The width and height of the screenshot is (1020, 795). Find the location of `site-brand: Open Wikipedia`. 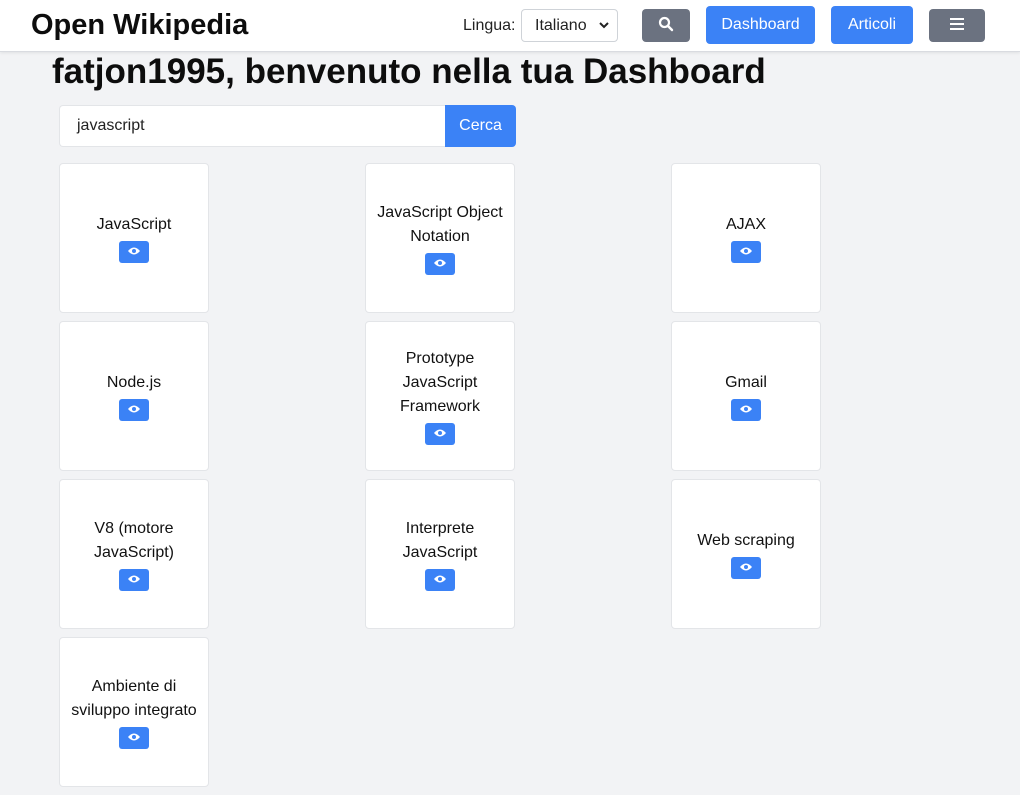

site-brand: Open Wikipedia is located at coordinates (139, 25).